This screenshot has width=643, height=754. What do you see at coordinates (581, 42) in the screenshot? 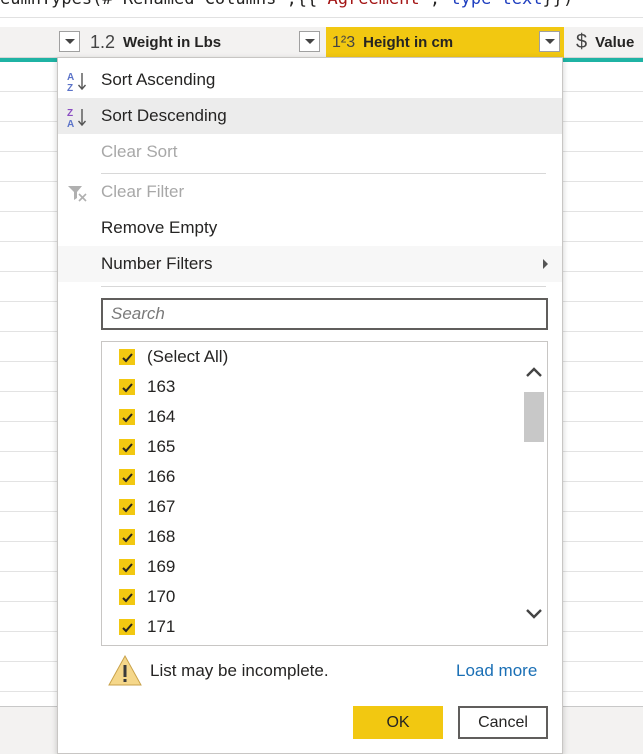
I see `currency-type-icon: $` at bounding box center [581, 42].